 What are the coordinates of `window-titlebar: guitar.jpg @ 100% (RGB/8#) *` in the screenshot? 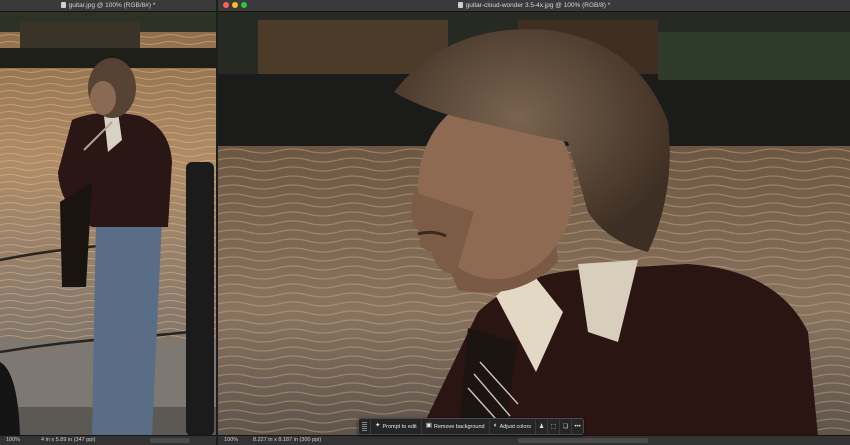 It's located at (108, 6).